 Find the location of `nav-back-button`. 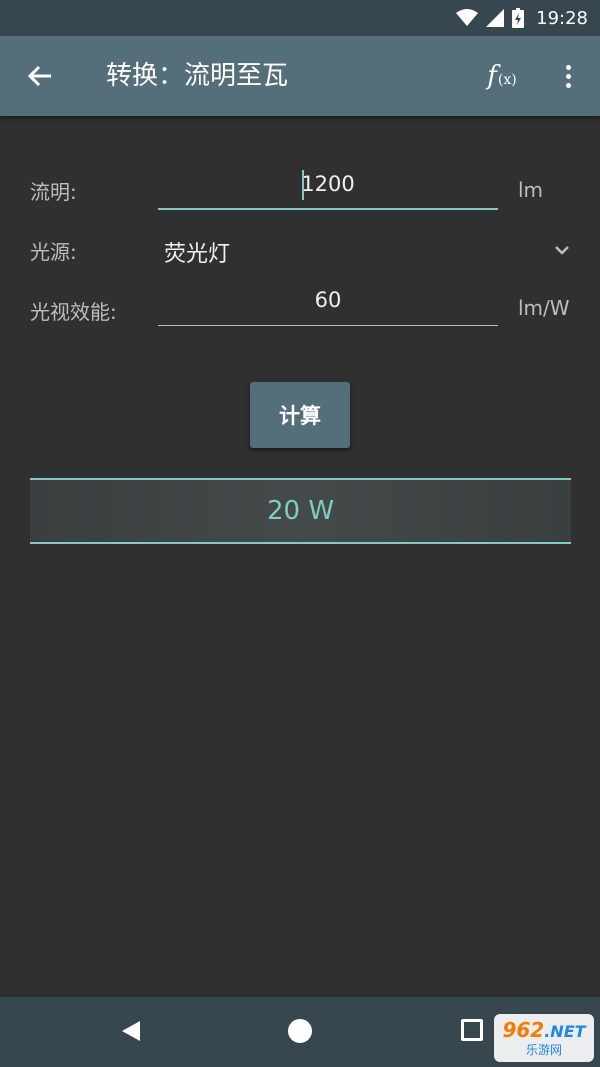

nav-back-button is located at coordinates (131, 1031).